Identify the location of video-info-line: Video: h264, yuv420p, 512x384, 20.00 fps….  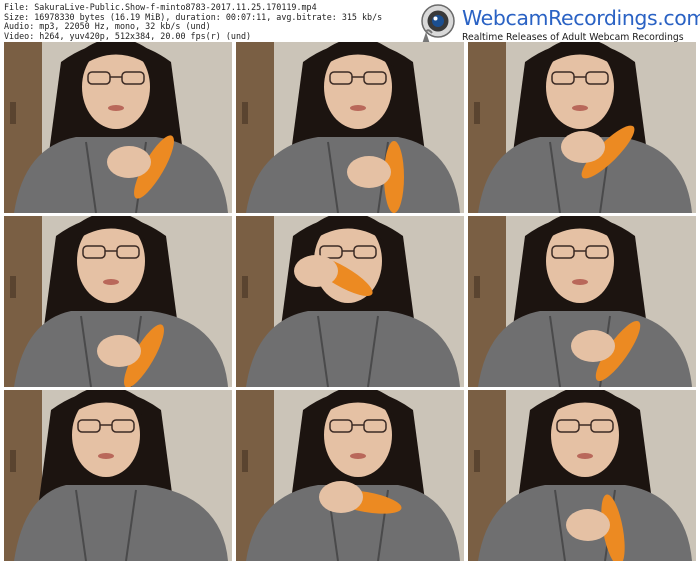
(128, 35).